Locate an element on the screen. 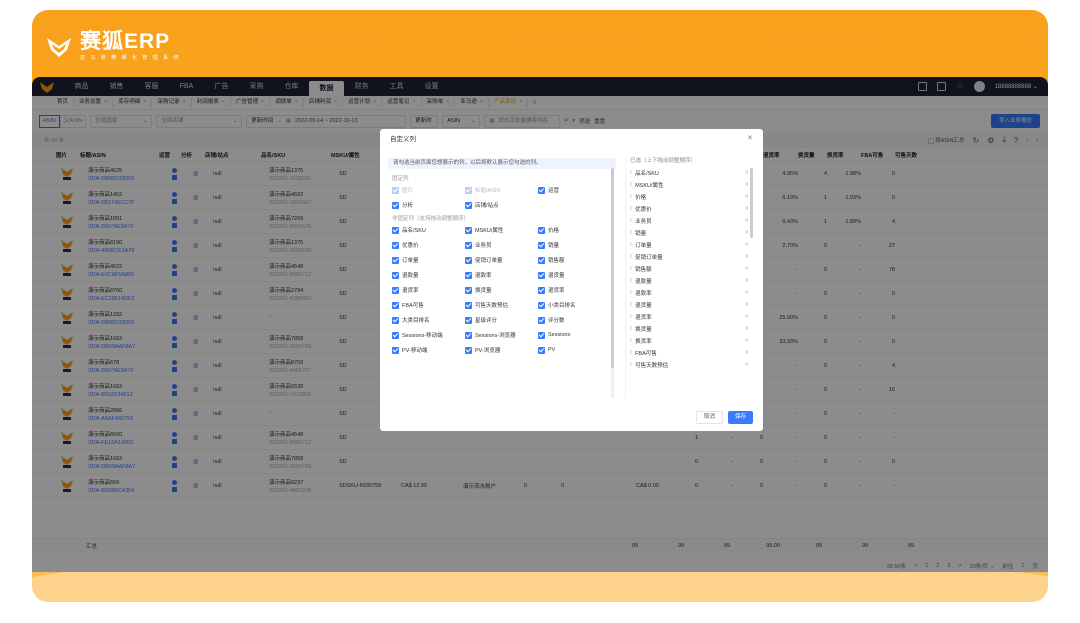 This screenshot has height=623, width=1080. options-scrollbar is located at coordinates (612, 278).